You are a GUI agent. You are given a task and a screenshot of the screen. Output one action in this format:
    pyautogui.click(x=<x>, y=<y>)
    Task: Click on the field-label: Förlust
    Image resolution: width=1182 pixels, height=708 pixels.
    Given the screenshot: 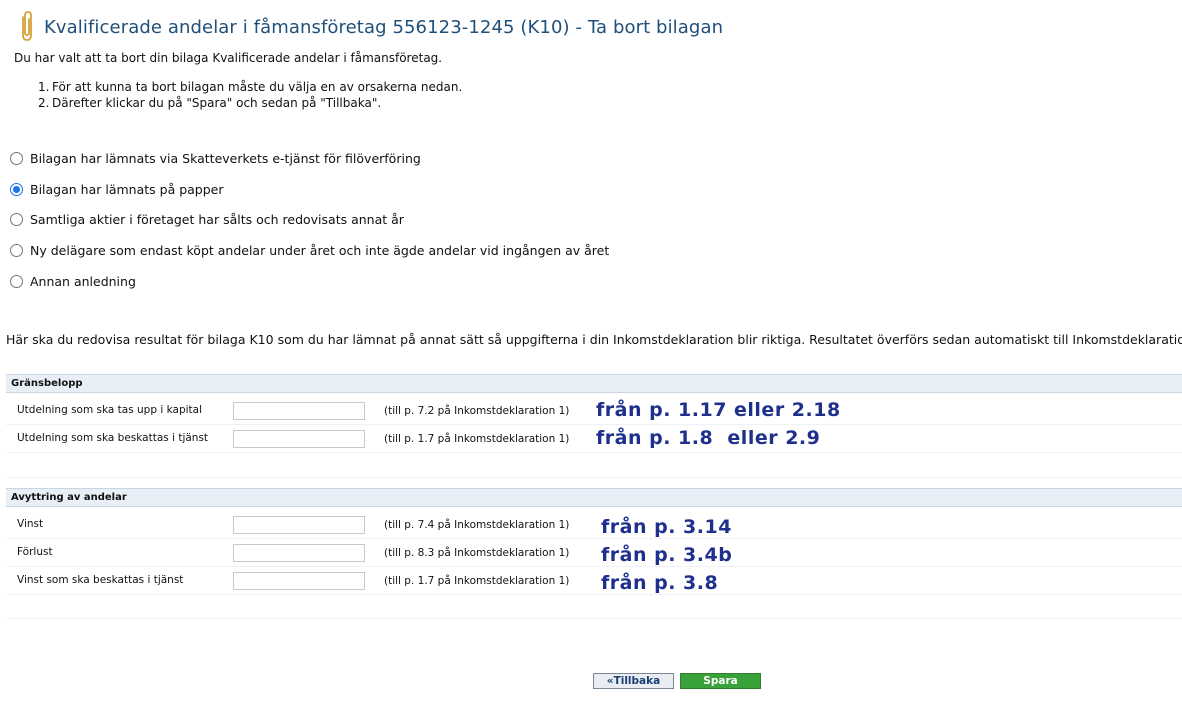 What is the action you would take?
    pyautogui.click(x=35, y=552)
    